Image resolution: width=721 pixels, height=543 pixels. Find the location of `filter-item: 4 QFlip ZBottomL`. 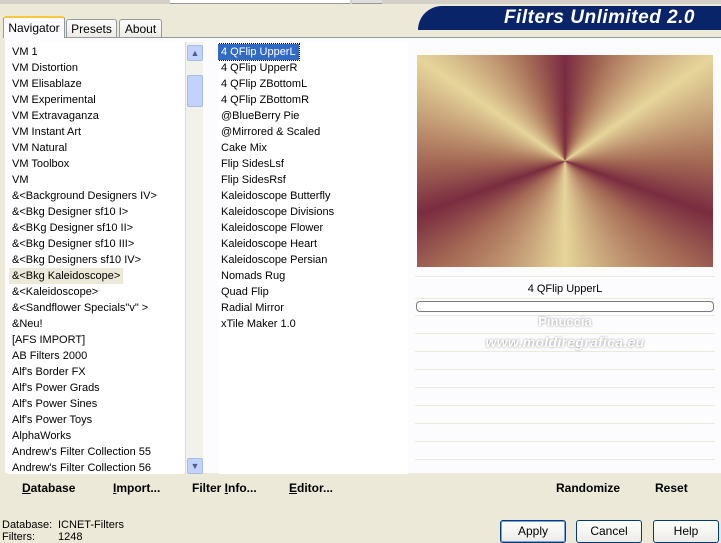

filter-item: 4 QFlip ZBottomL is located at coordinates (264, 84).